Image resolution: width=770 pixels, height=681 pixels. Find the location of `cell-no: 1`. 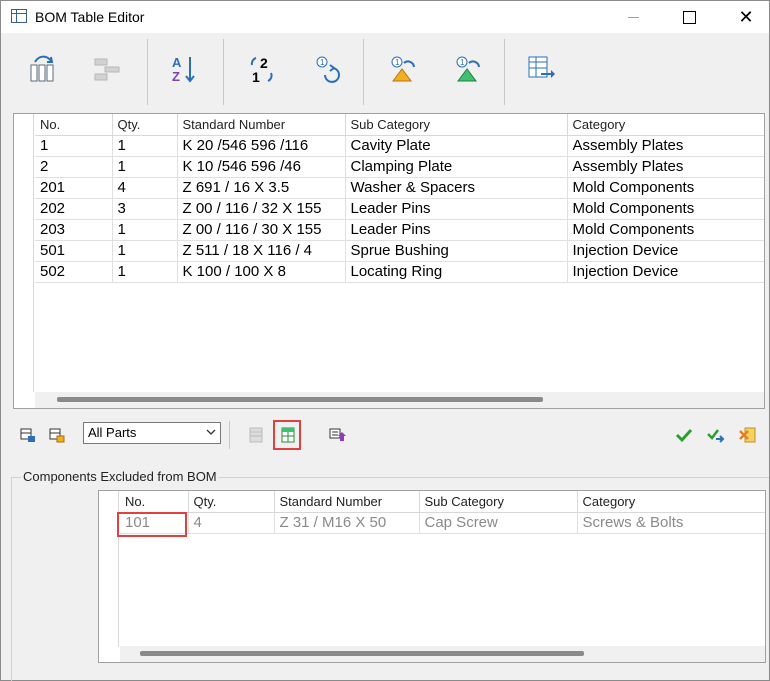

cell-no: 1 is located at coordinates (74, 146).